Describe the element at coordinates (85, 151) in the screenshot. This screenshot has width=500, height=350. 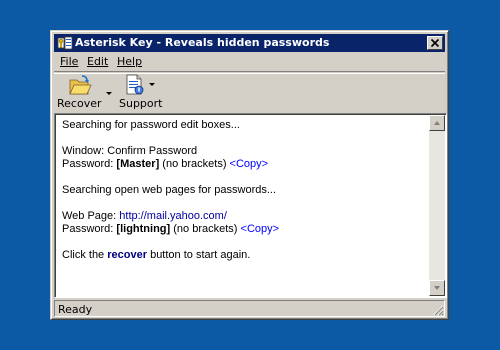
I see `window-prefix: Window:` at that location.